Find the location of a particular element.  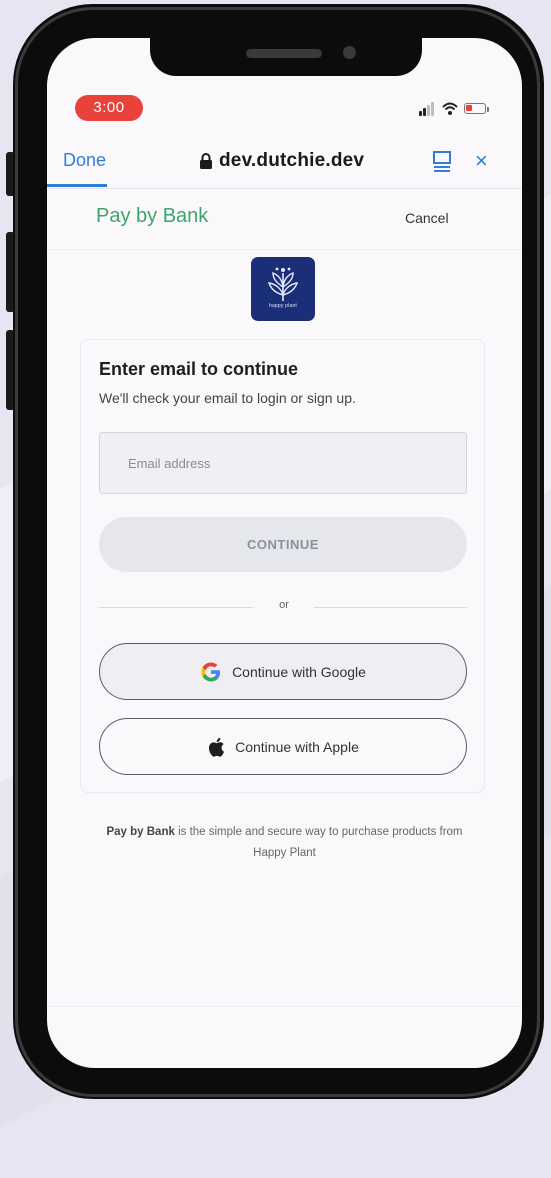

speaker-grille is located at coordinates (284, 53).